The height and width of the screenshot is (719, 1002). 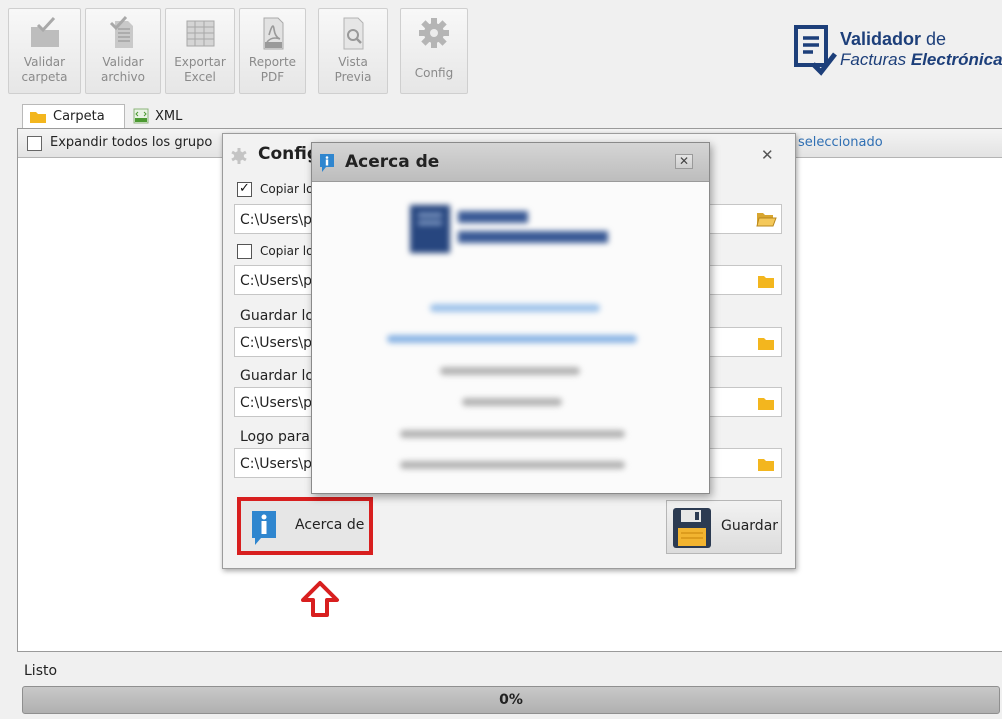 I want to click on red-up-arrow-icon, so click(x=320, y=599).